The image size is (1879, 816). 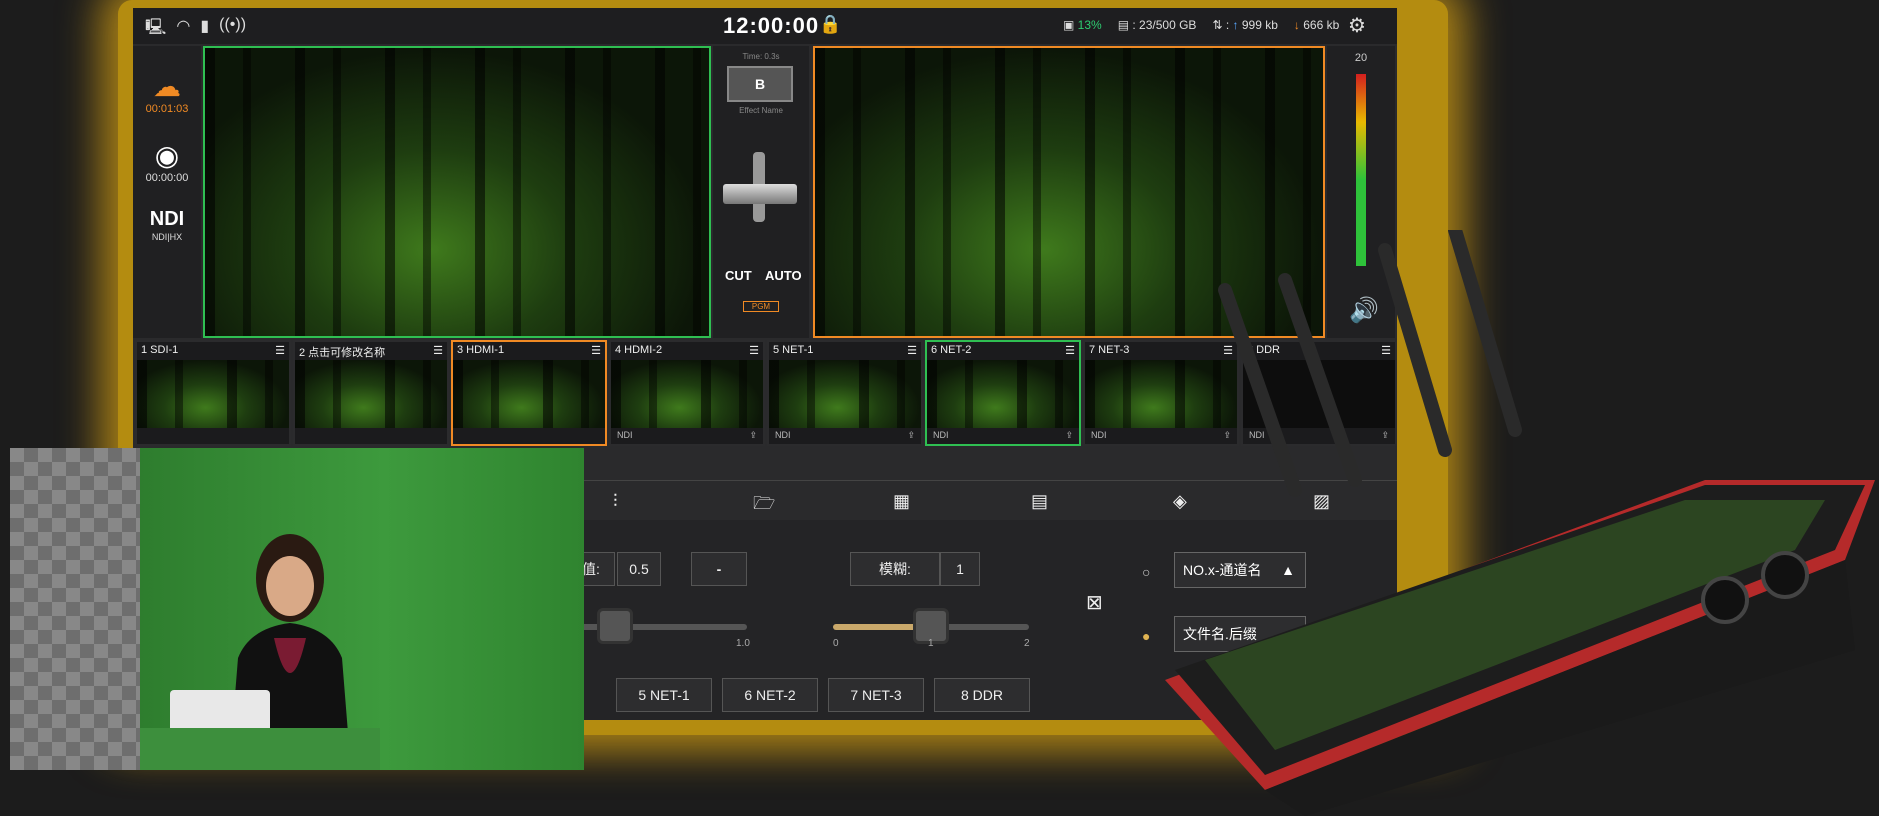 I want to click on auto-button: AUTO, so click(x=783, y=275).